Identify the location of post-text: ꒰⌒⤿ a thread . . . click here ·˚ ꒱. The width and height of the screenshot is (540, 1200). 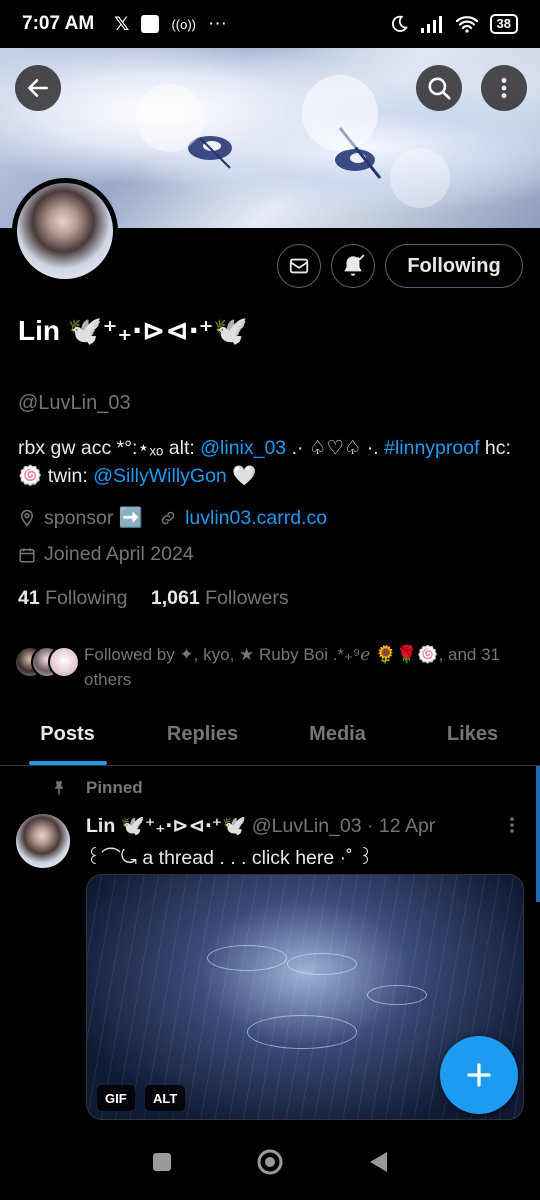
(230, 858).